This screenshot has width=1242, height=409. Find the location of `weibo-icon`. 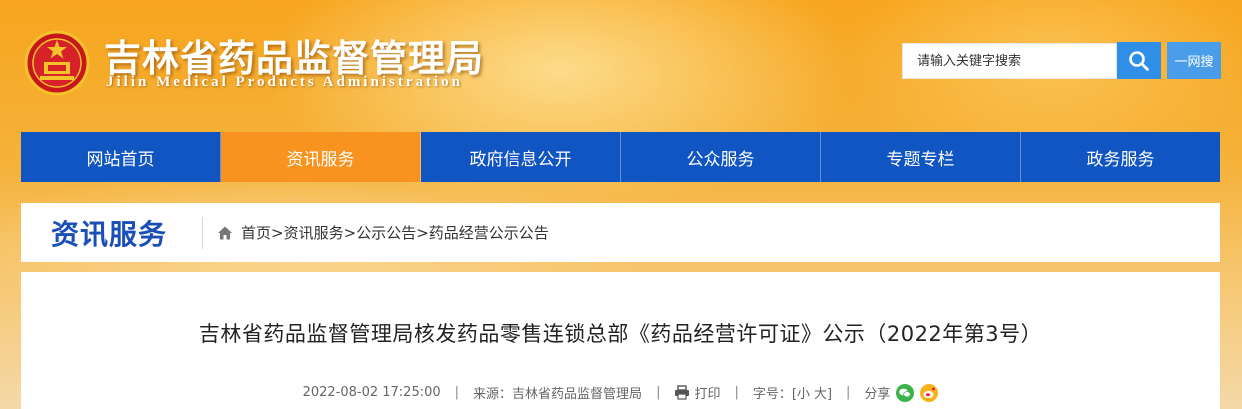

weibo-icon is located at coordinates (929, 392).